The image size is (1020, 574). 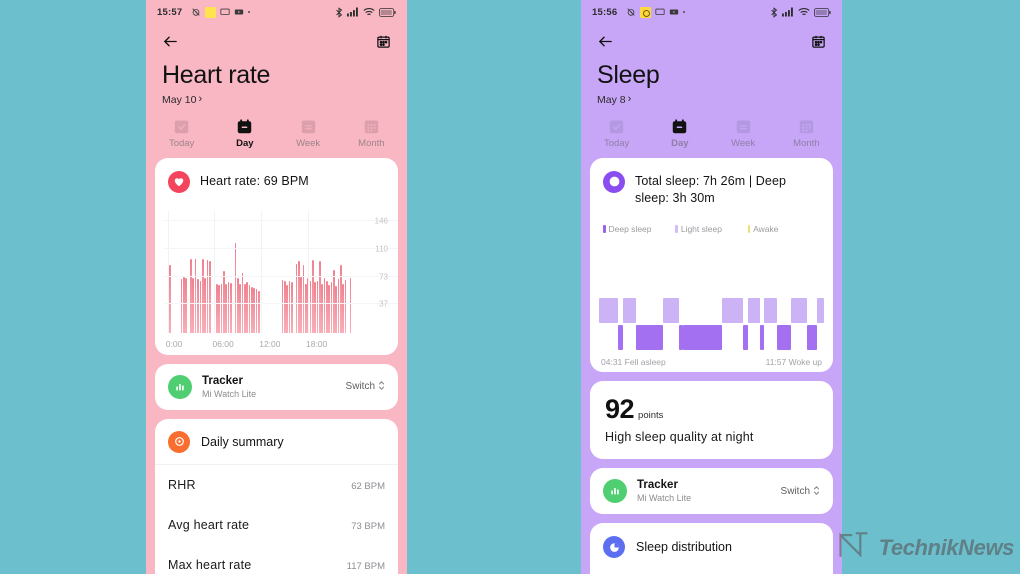 What do you see at coordinates (676, 229) in the screenshot?
I see `legend-swatch` at bounding box center [676, 229].